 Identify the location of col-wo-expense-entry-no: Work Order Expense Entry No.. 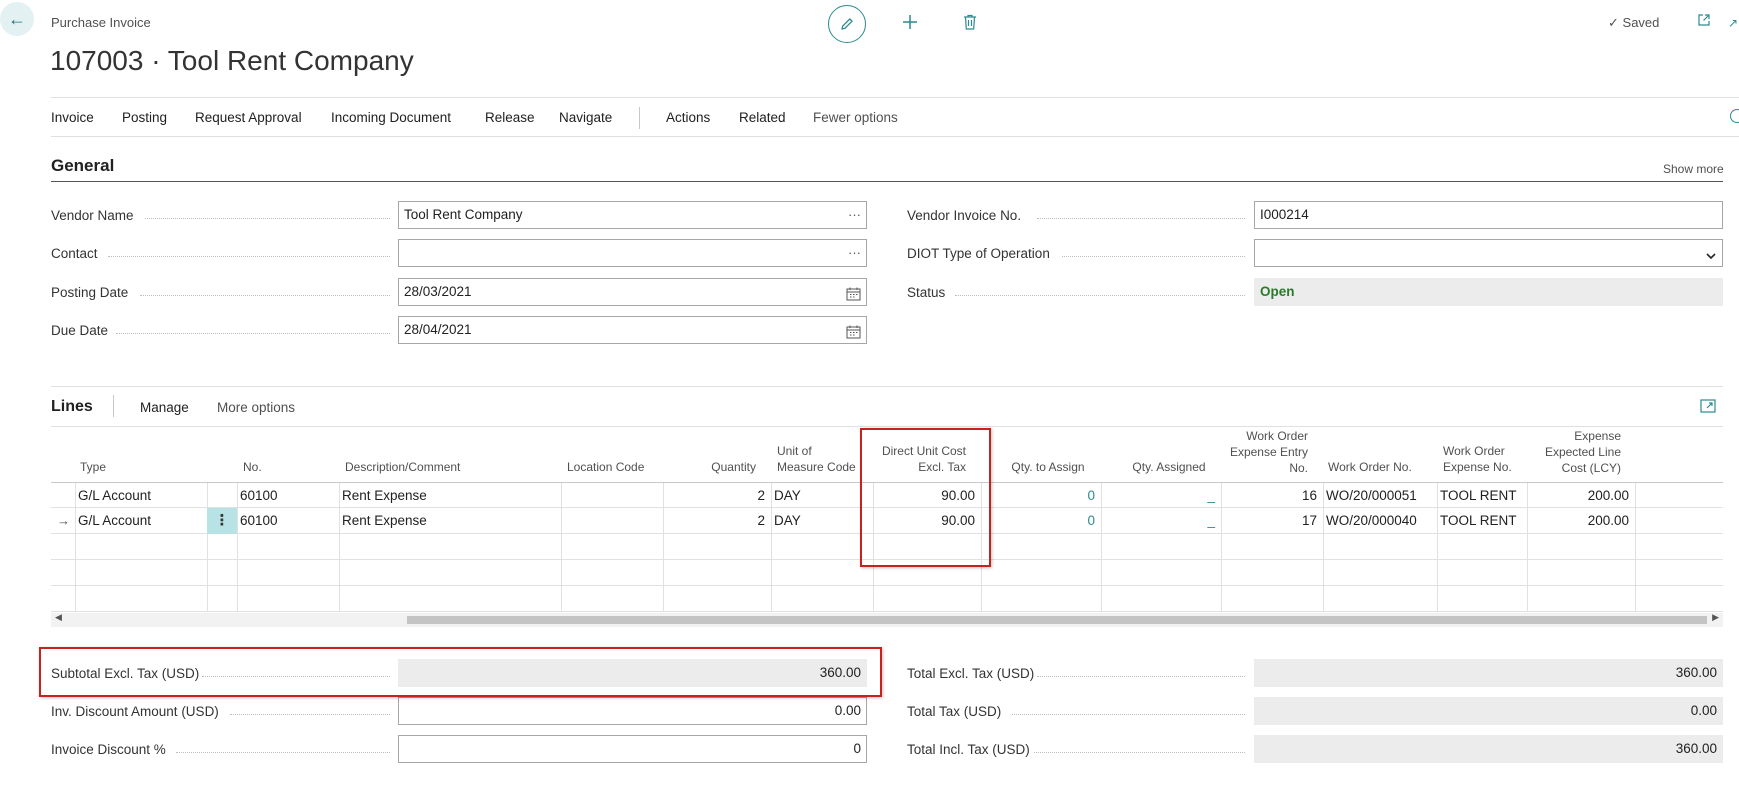
(1265, 452).